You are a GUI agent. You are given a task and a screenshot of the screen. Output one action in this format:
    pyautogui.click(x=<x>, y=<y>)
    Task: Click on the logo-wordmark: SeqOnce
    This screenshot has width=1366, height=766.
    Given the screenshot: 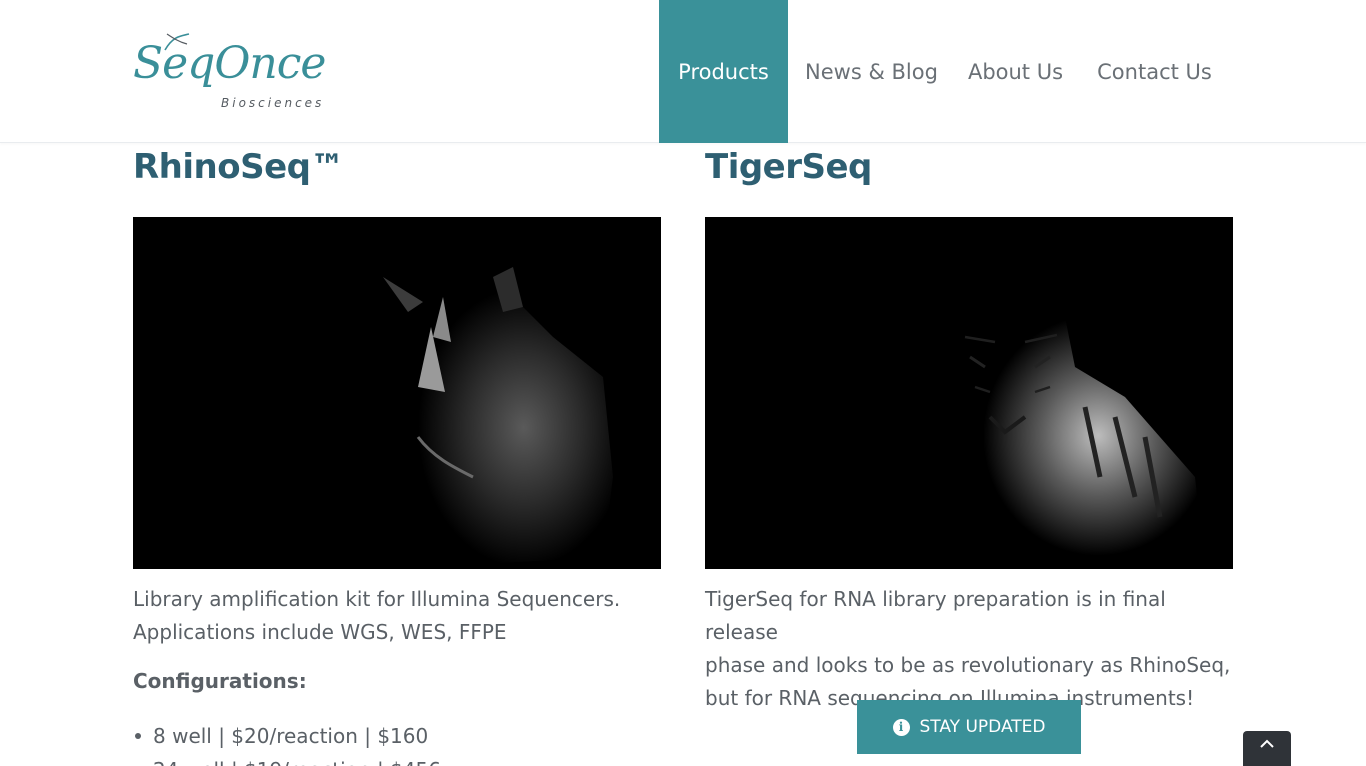 What is the action you would take?
    pyautogui.click(x=229, y=63)
    